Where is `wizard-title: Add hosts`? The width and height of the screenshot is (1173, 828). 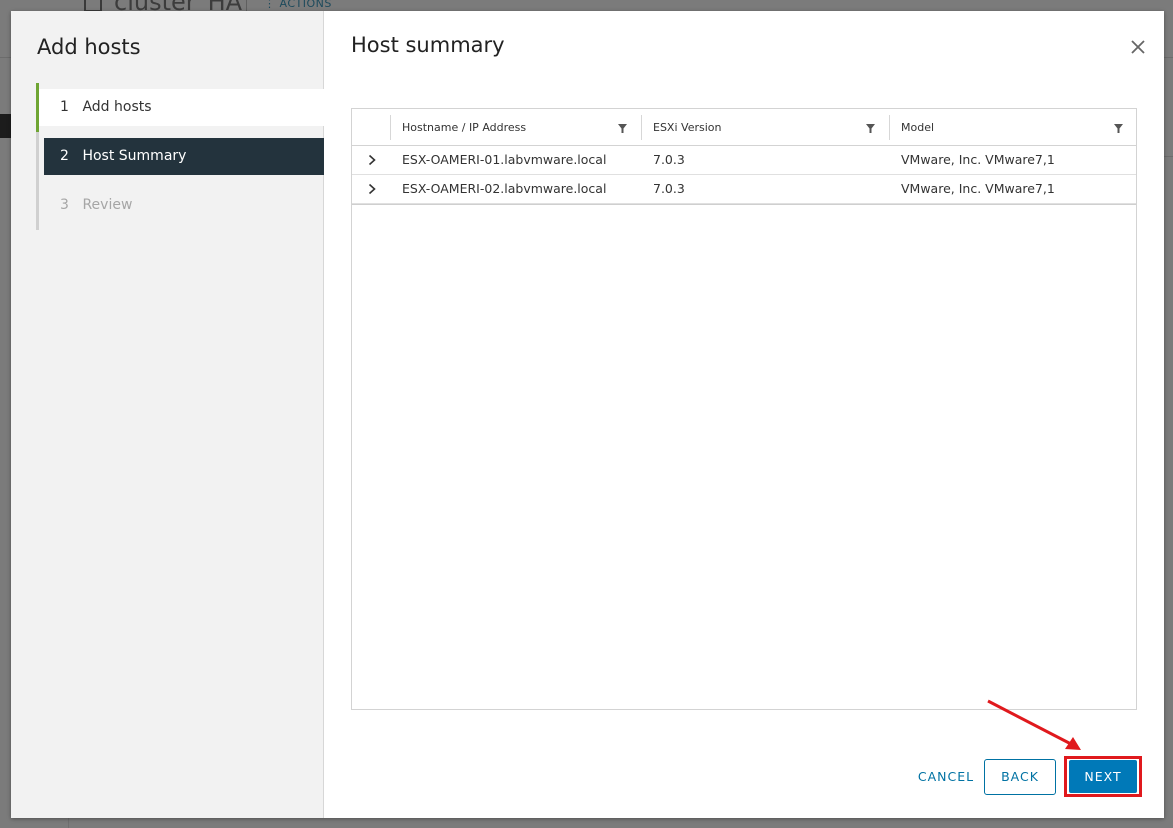 wizard-title: Add hosts is located at coordinates (89, 47).